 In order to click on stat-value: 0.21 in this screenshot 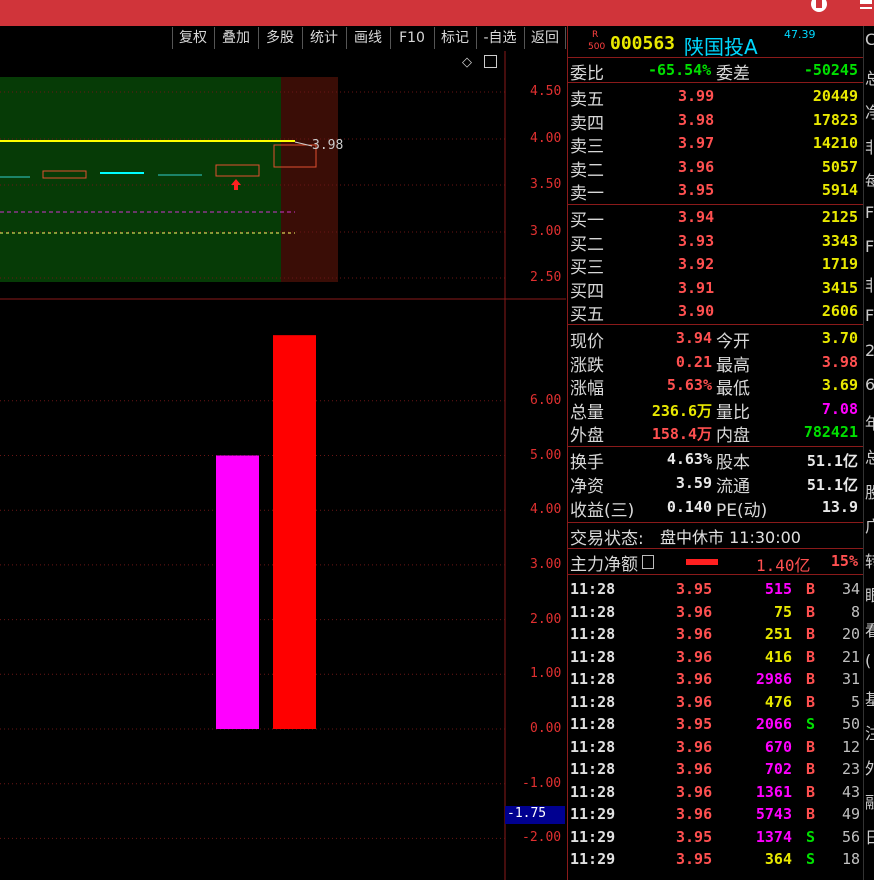, I will do `click(693, 361)`.